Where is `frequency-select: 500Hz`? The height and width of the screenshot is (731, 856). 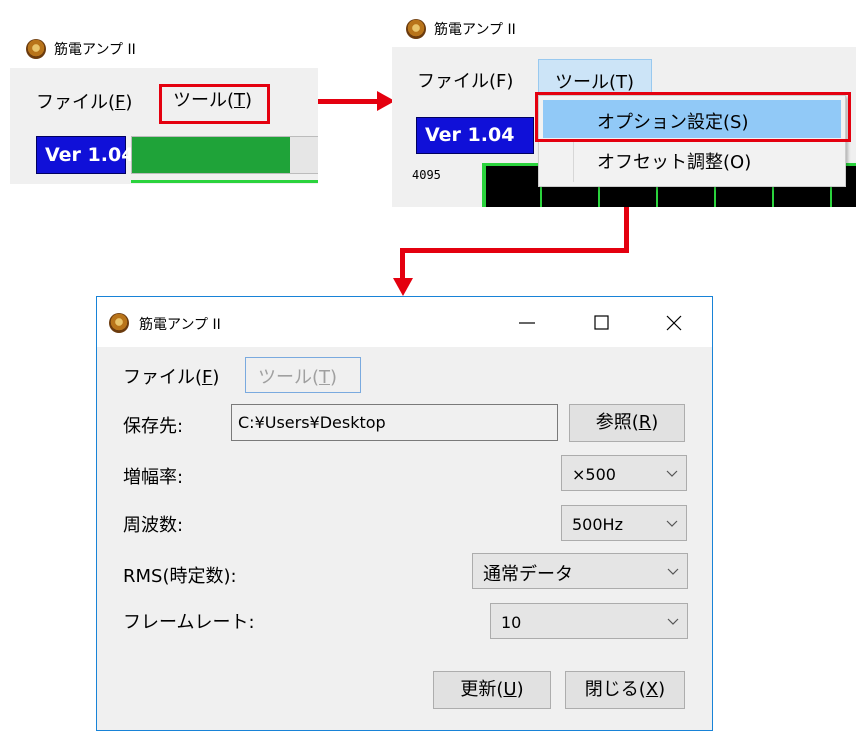
frequency-select: 500Hz is located at coordinates (624, 523).